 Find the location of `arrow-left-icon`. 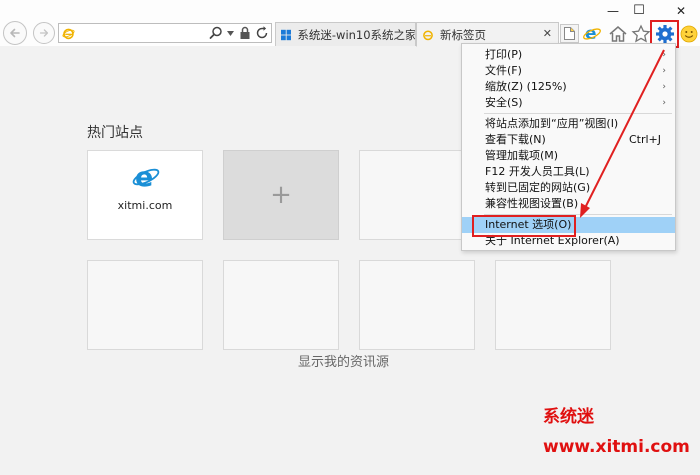

arrow-left-icon is located at coordinates (15, 33).